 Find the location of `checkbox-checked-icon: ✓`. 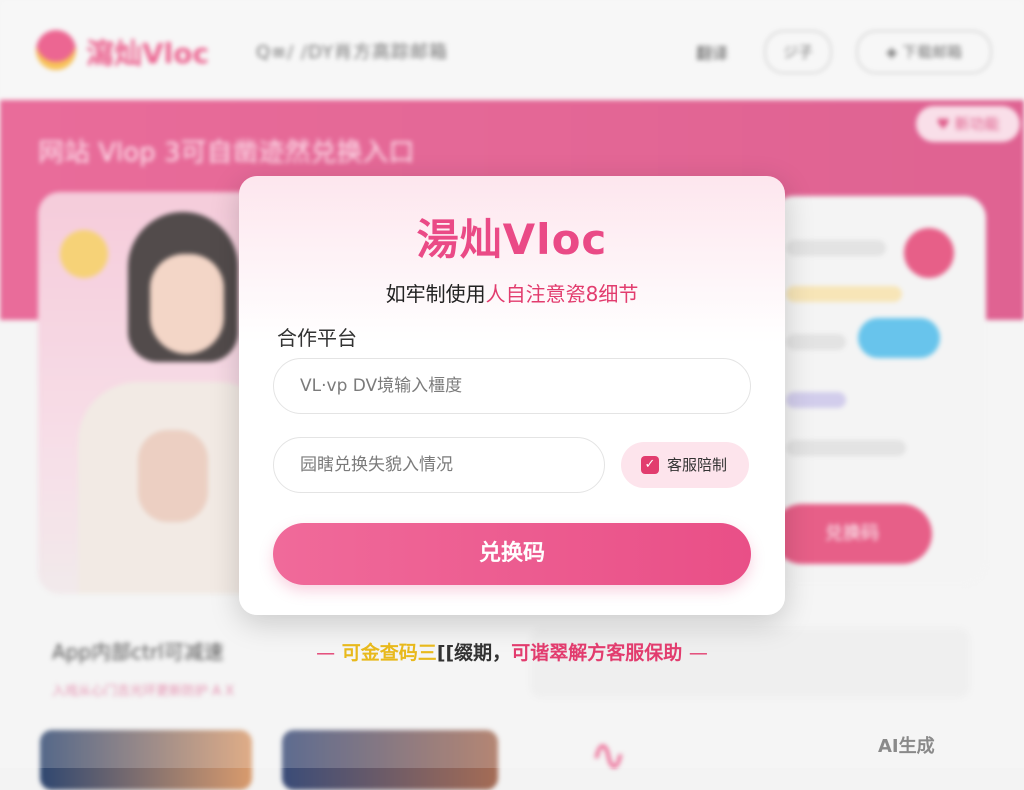

checkbox-checked-icon: ✓ is located at coordinates (650, 465).